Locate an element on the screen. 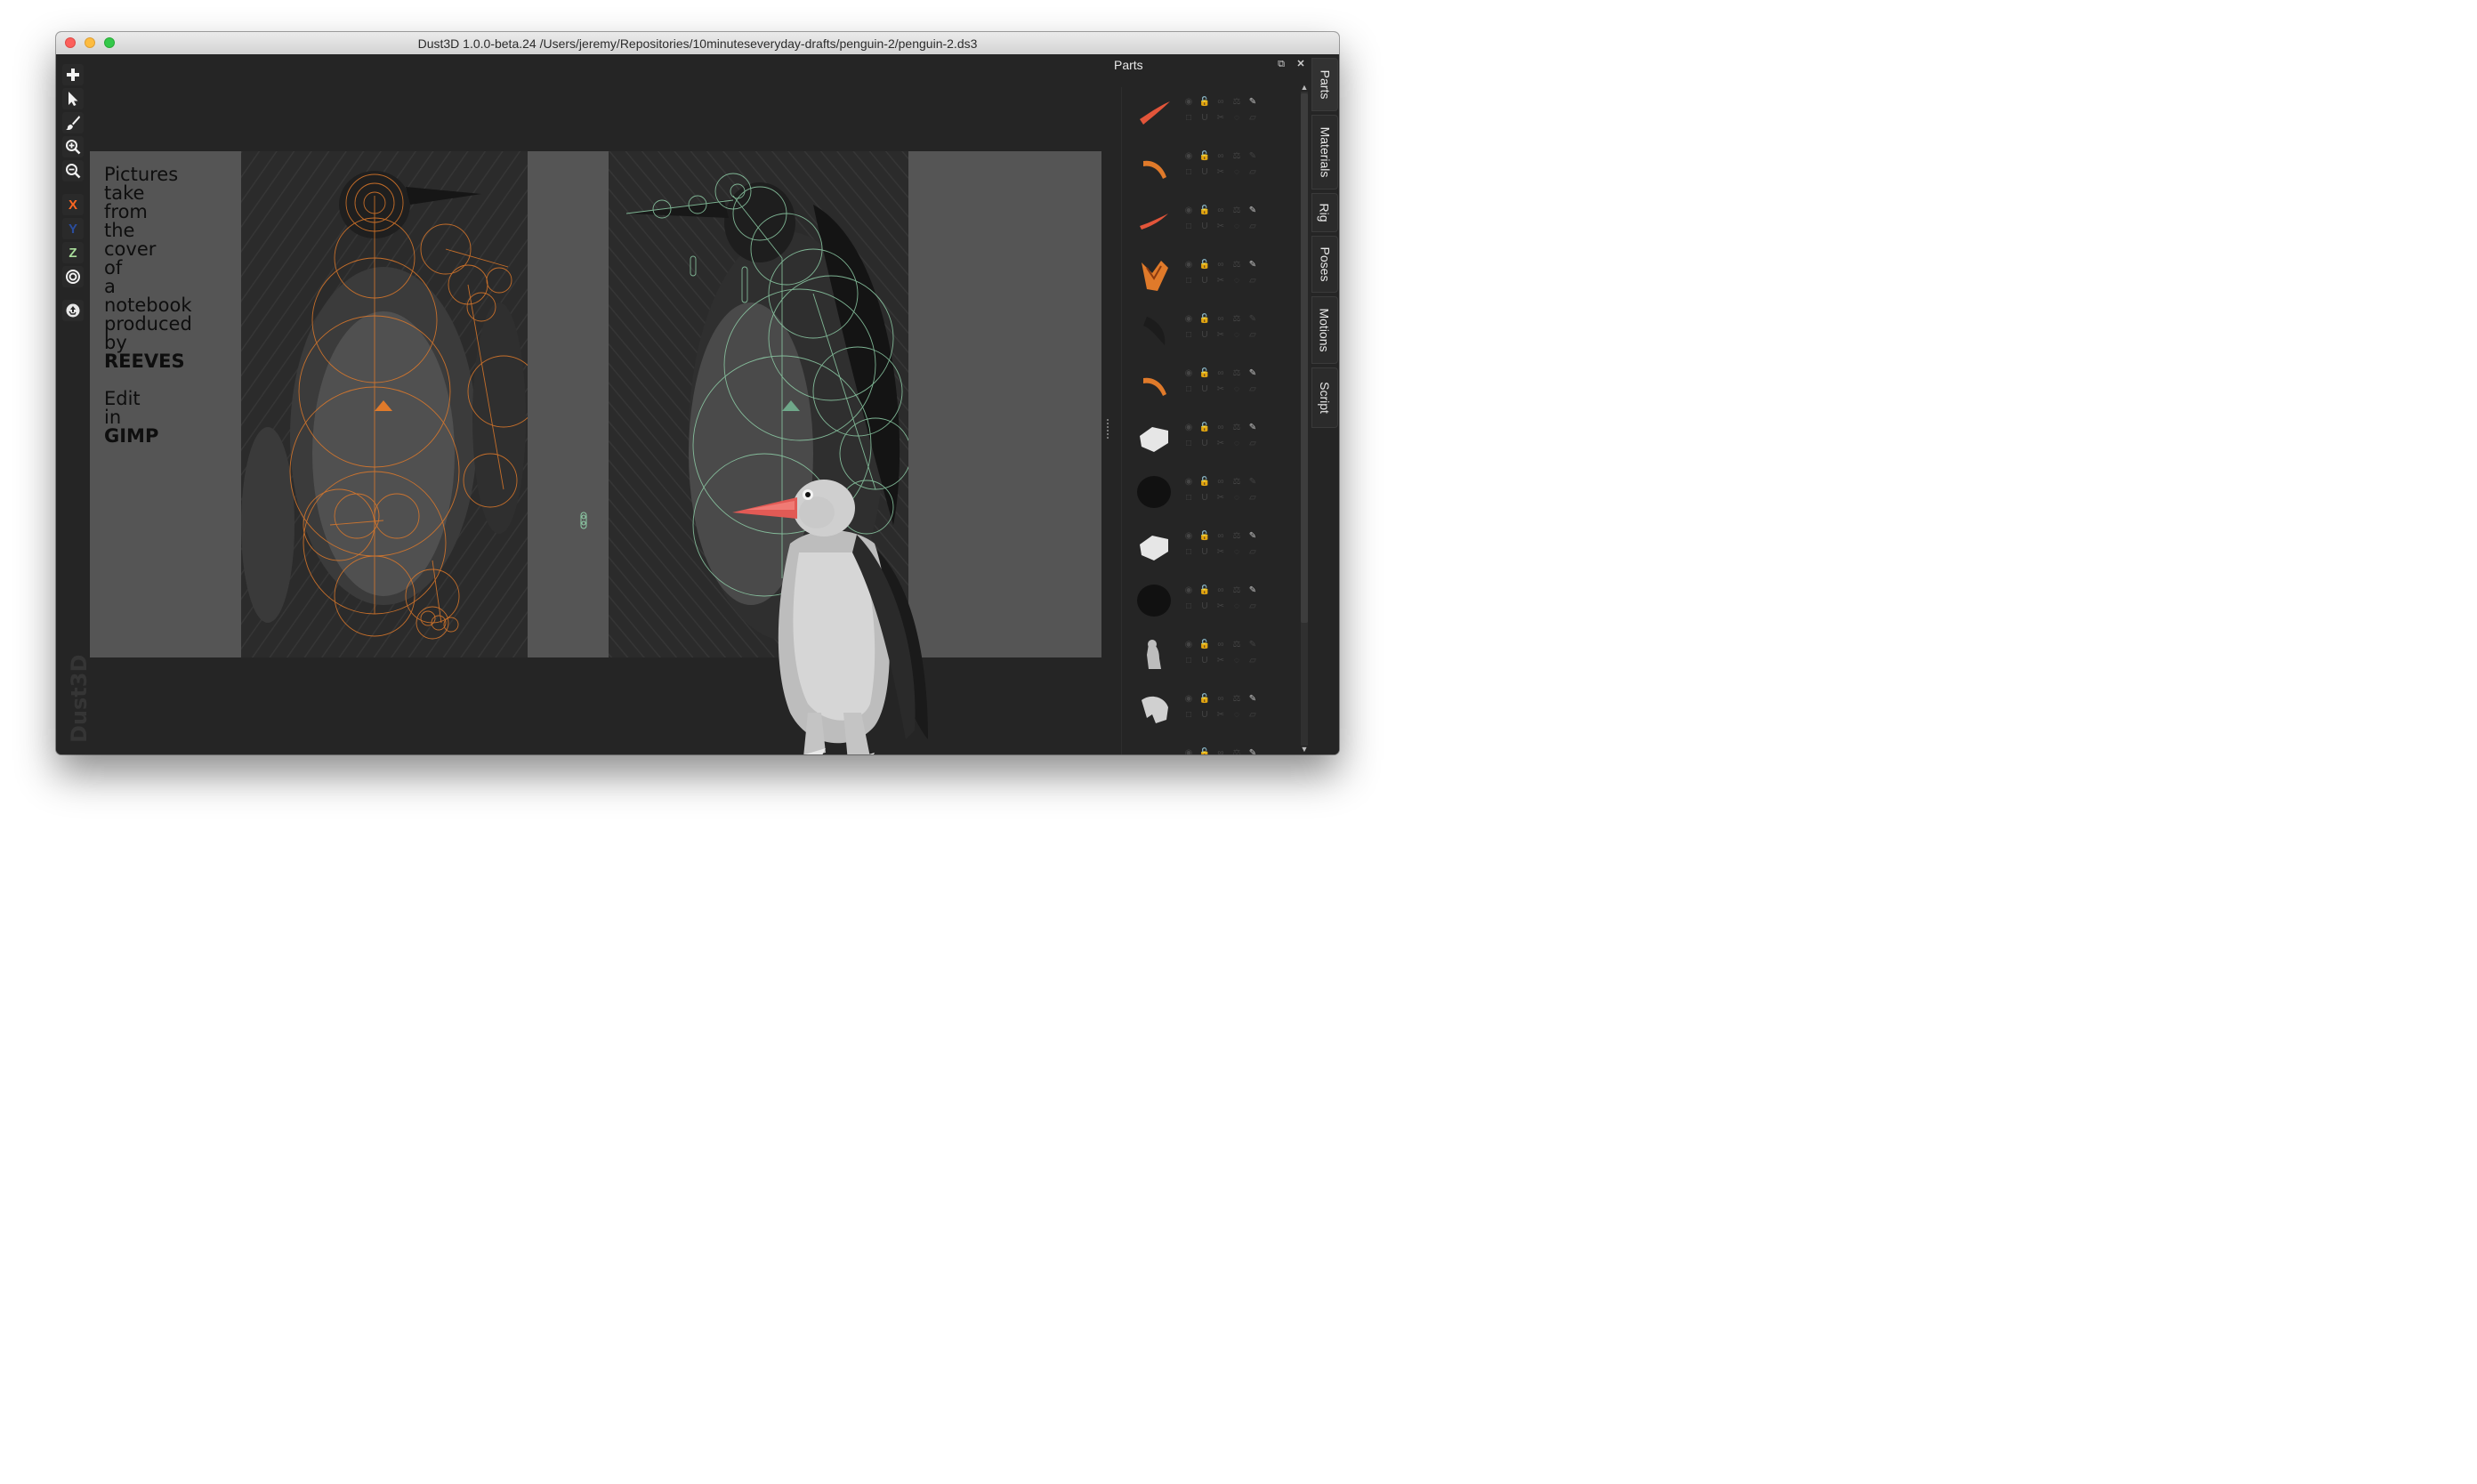 The image size is (2477, 1484). z-axis-toggle: Z is located at coordinates (73, 252).